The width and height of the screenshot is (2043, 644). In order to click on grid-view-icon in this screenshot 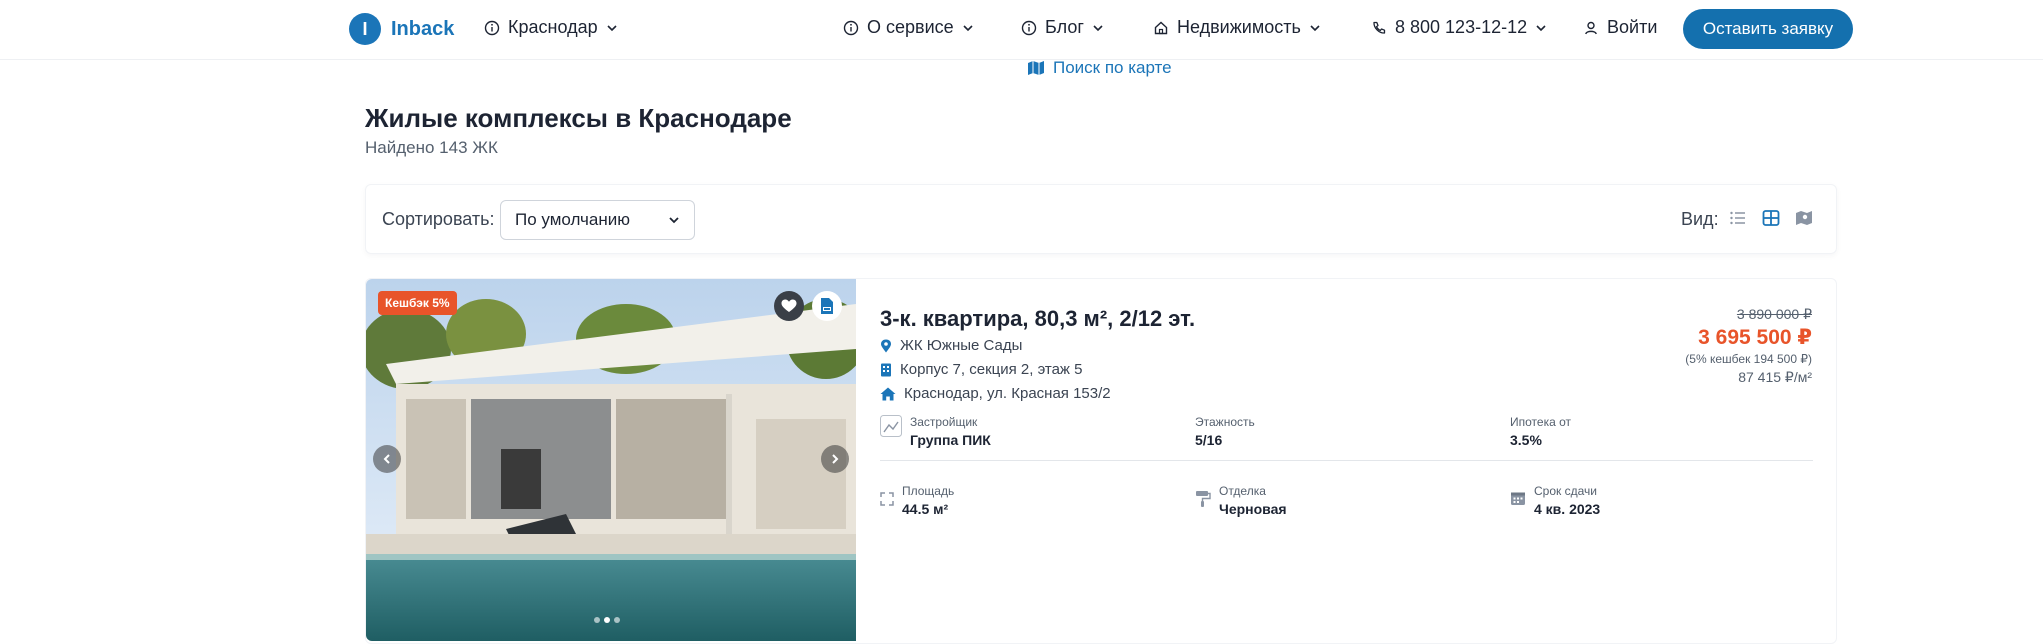, I will do `click(1771, 218)`.